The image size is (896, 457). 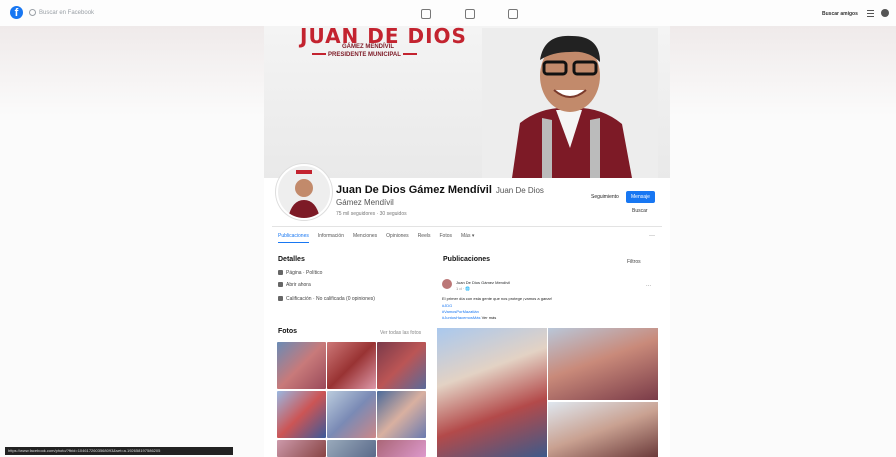 I want to click on menu-grid-icon, so click(x=870, y=13).